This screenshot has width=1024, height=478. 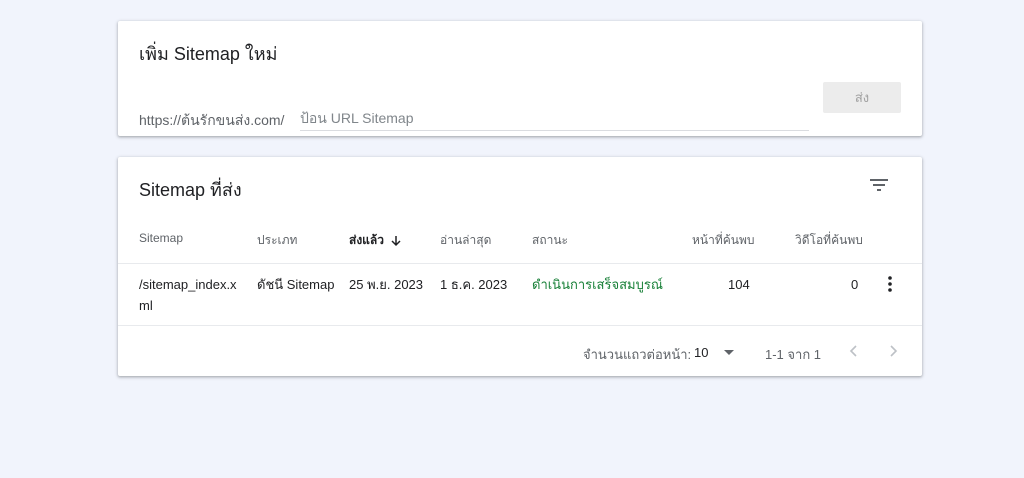 I want to click on next-page-button, so click(x=893, y=351).